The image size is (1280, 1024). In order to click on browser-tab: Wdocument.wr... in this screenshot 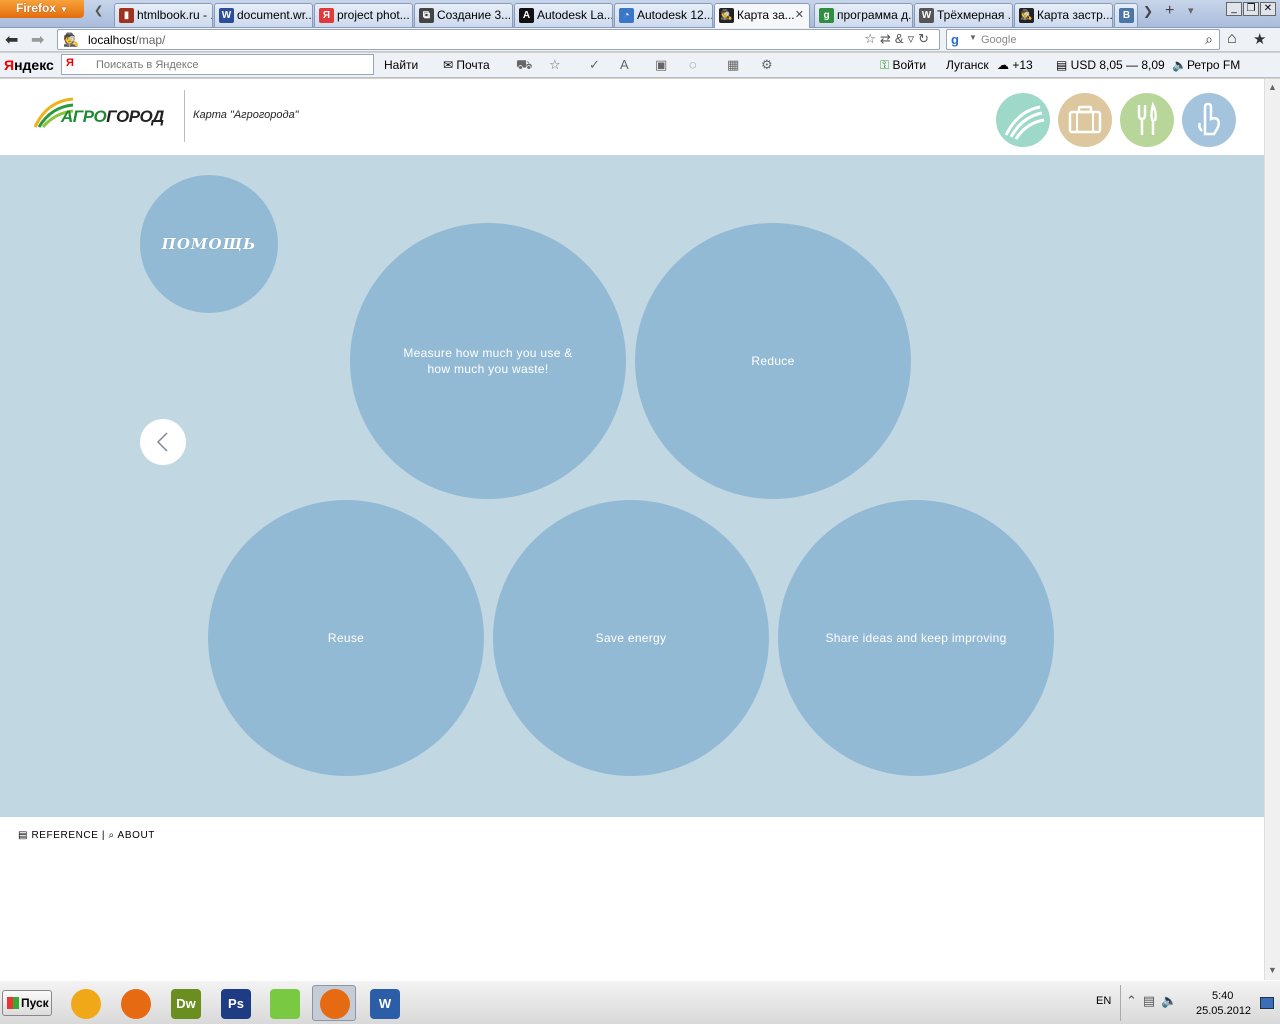, I will do `click(263, 15)`.